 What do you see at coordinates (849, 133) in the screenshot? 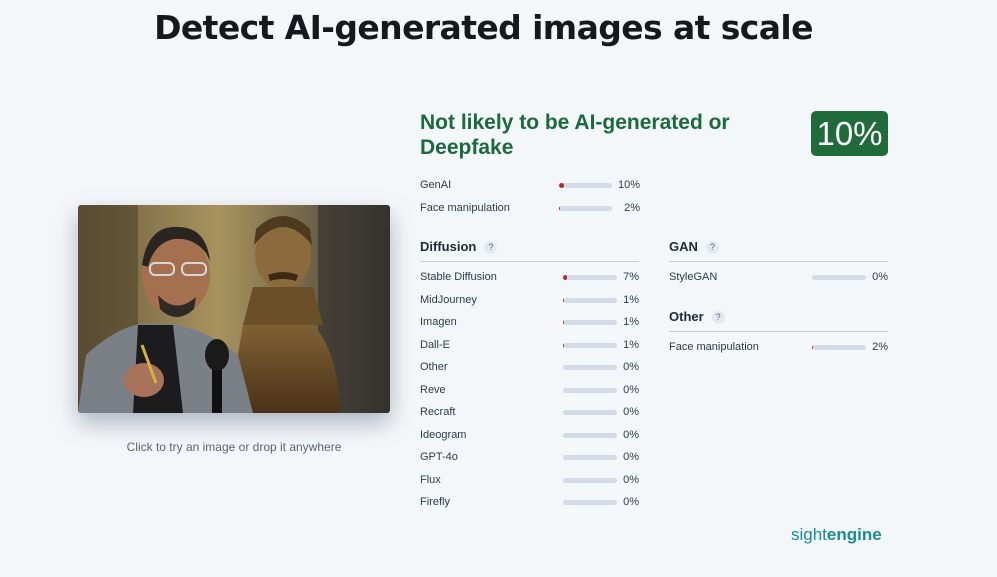
I see `score-badge: 10%` at bounding box center [849, 133].